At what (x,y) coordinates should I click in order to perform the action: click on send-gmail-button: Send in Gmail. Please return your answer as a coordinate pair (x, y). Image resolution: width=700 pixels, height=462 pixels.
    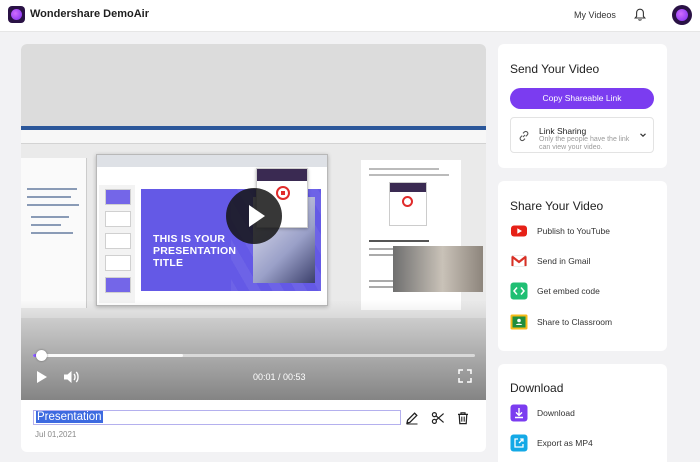
    Looking at the image, I should click on (585, 261).